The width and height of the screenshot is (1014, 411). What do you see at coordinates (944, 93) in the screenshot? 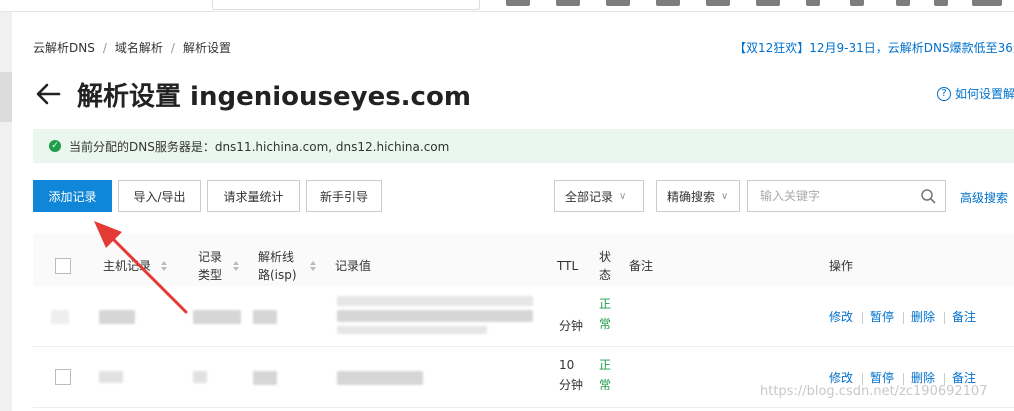
I see `question-circle-icon: ?` at bounding box center [944, 93].